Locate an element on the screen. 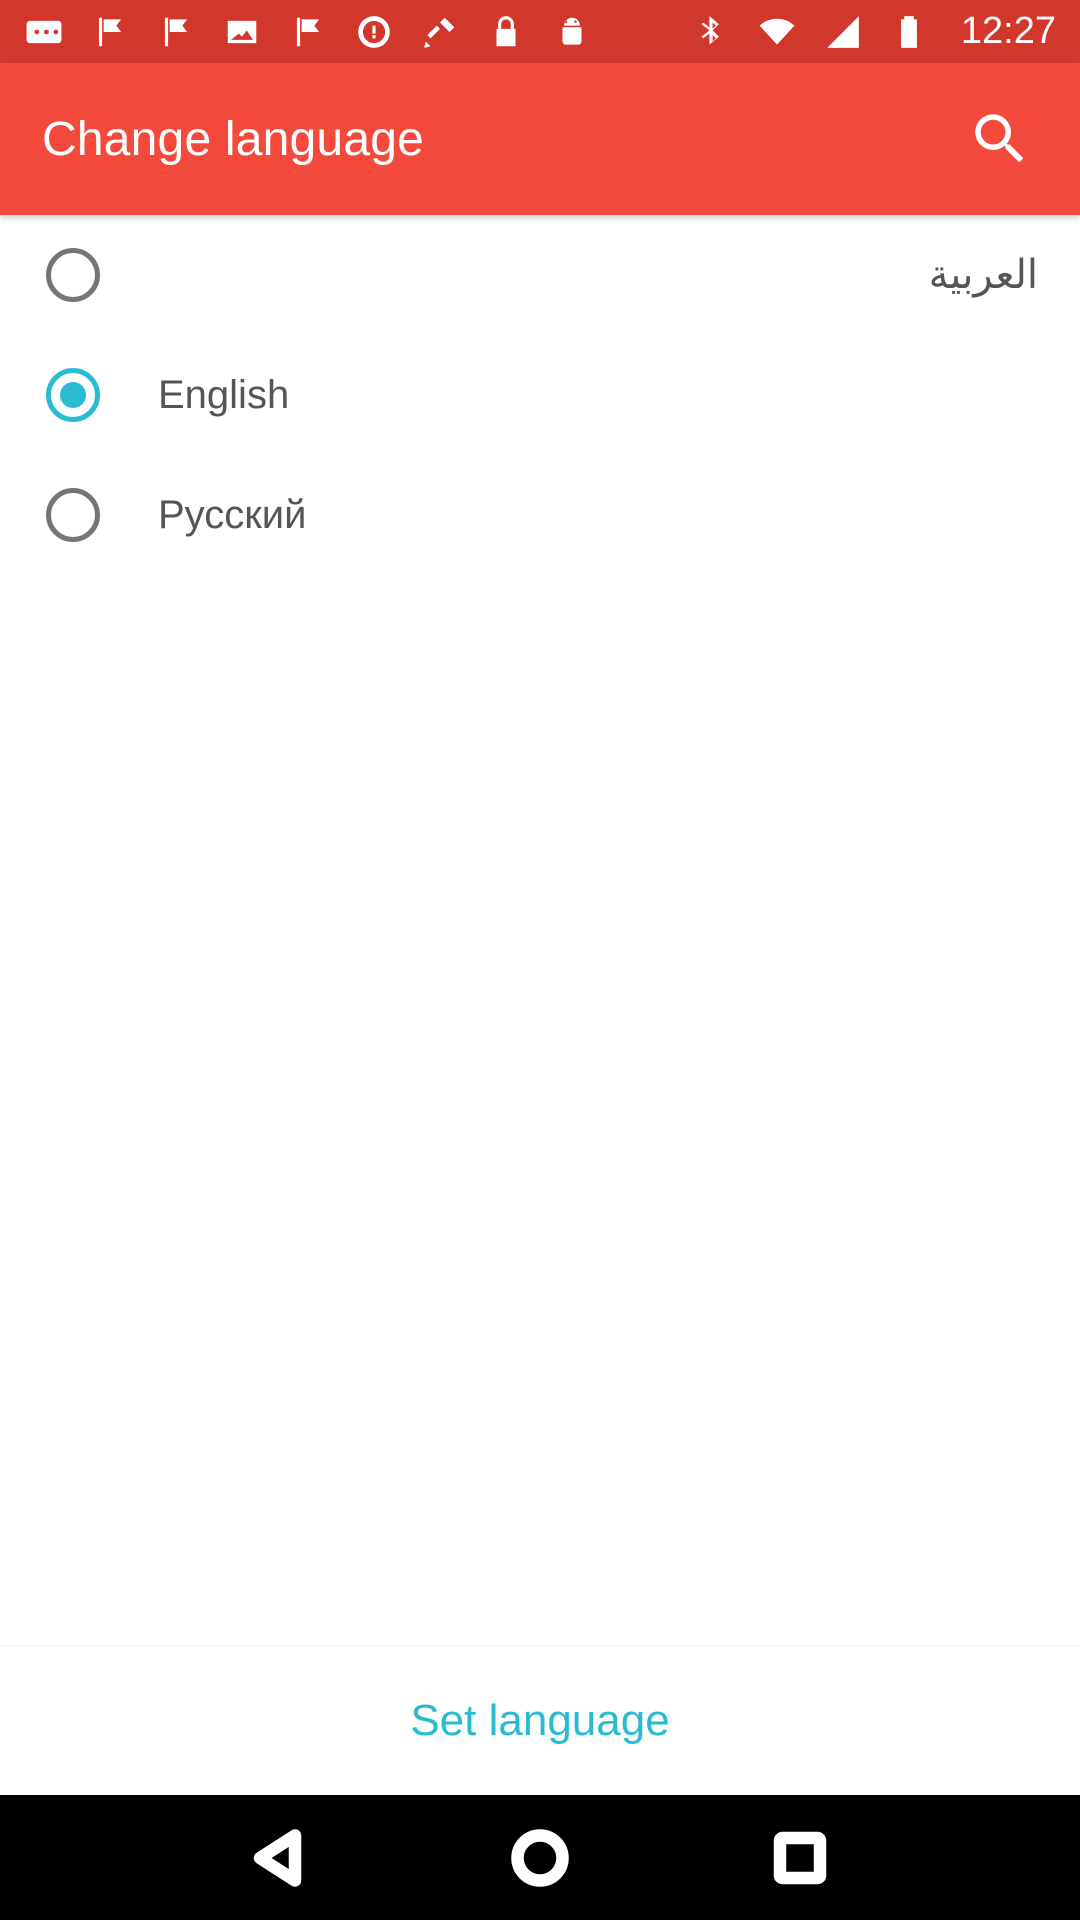 The image size is (1080, 1920). search-button is located at coordinates (1000, 139).